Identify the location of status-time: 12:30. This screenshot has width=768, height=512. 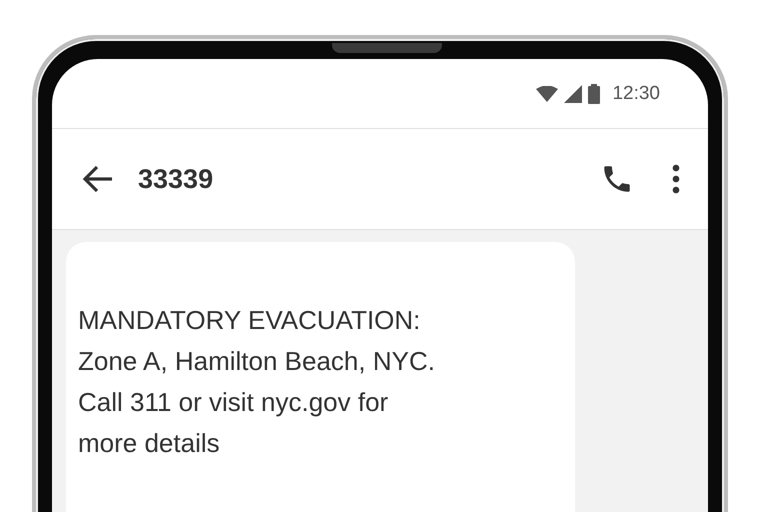
(636, 93).